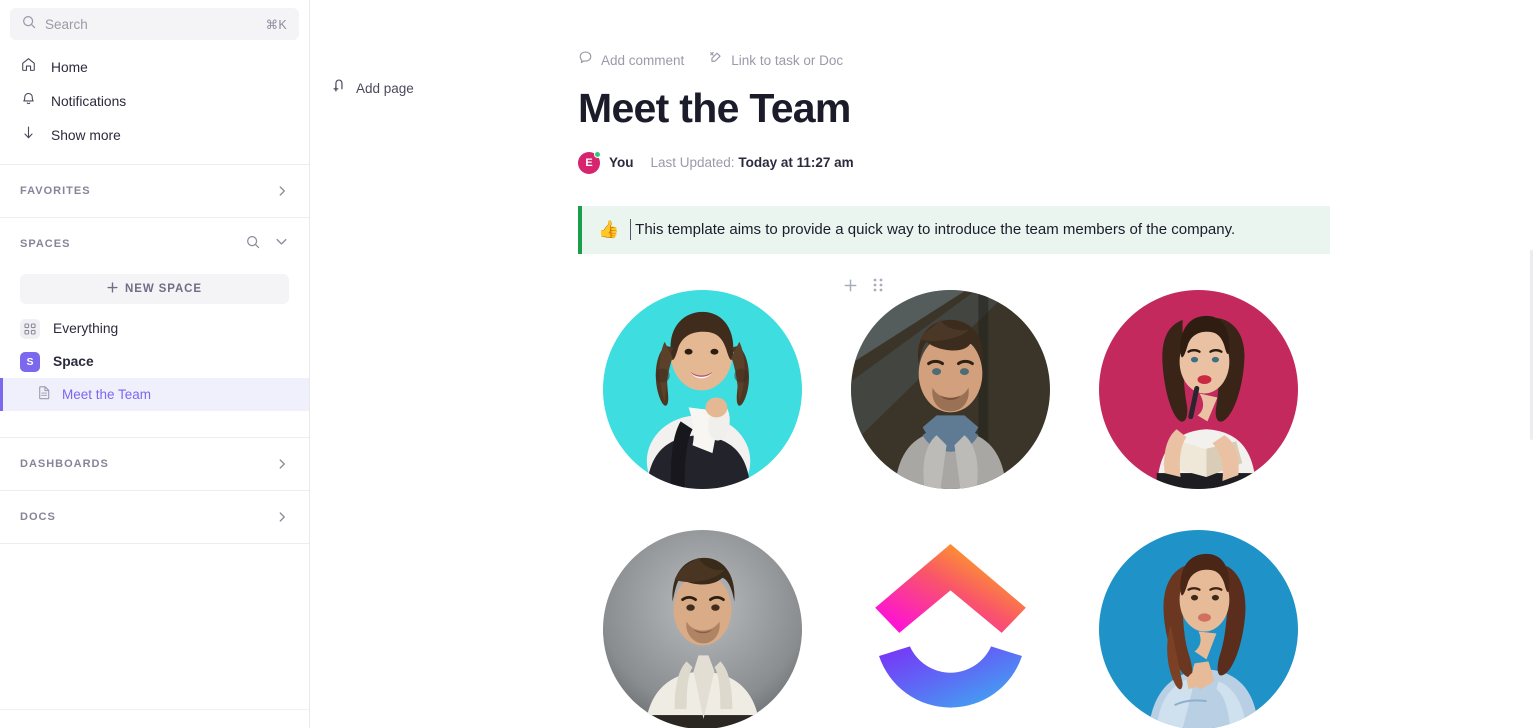 The height and width of the screenshot is (728, 1536). What do you see at coordinates (878, 285) in the screenshot?
I see `drag-handle-icon` at bounding box center [878, 285].